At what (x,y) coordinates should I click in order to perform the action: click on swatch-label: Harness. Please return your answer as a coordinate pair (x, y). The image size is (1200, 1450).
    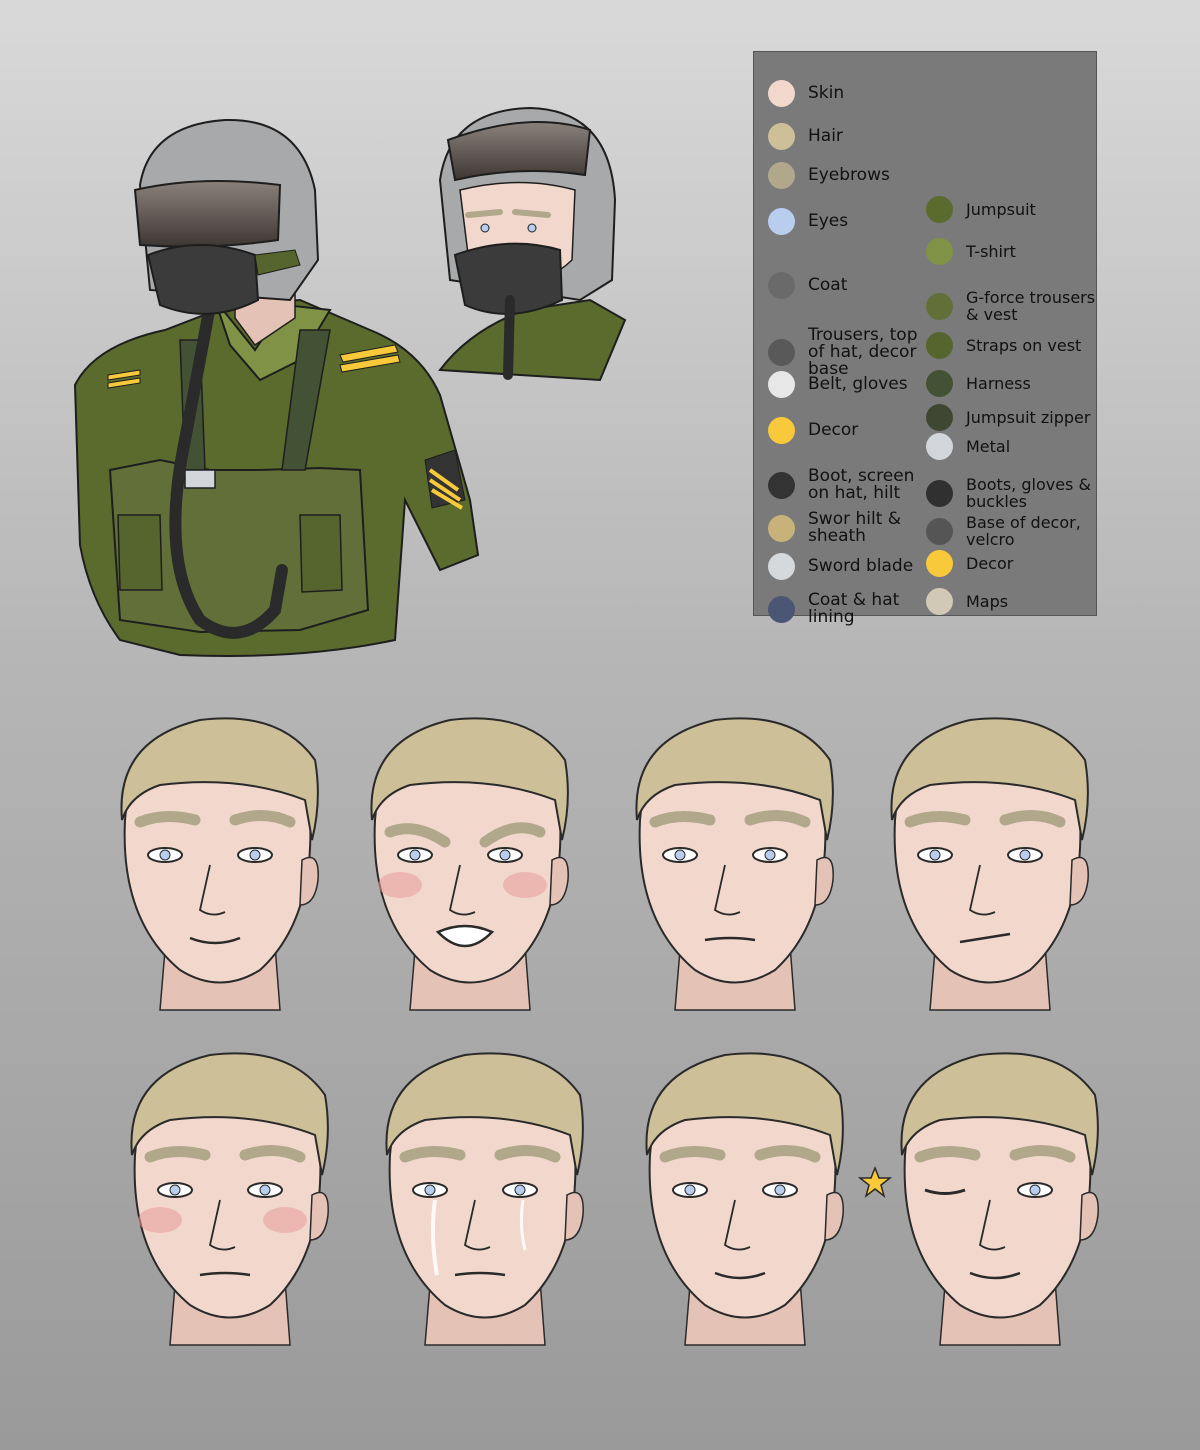
    Looking at the image, I should click on (998, 383).